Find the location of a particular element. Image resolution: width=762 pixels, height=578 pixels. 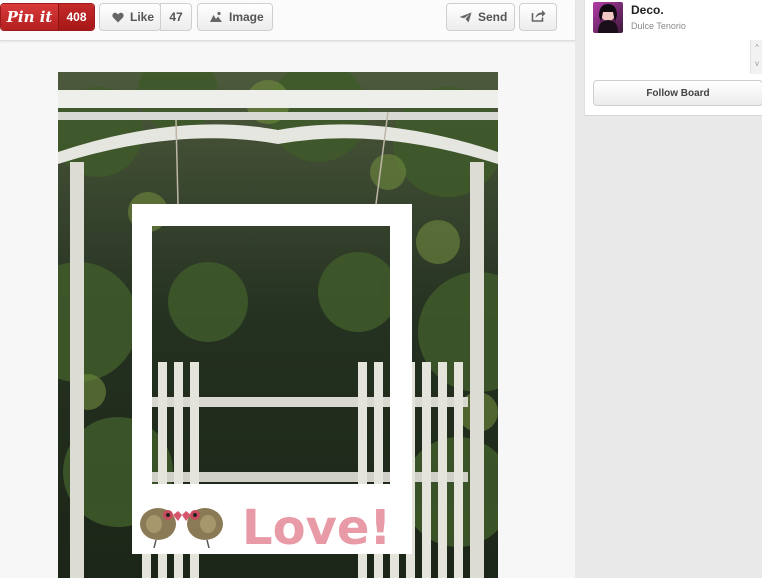

share-button is located at coordinates (538, 17).